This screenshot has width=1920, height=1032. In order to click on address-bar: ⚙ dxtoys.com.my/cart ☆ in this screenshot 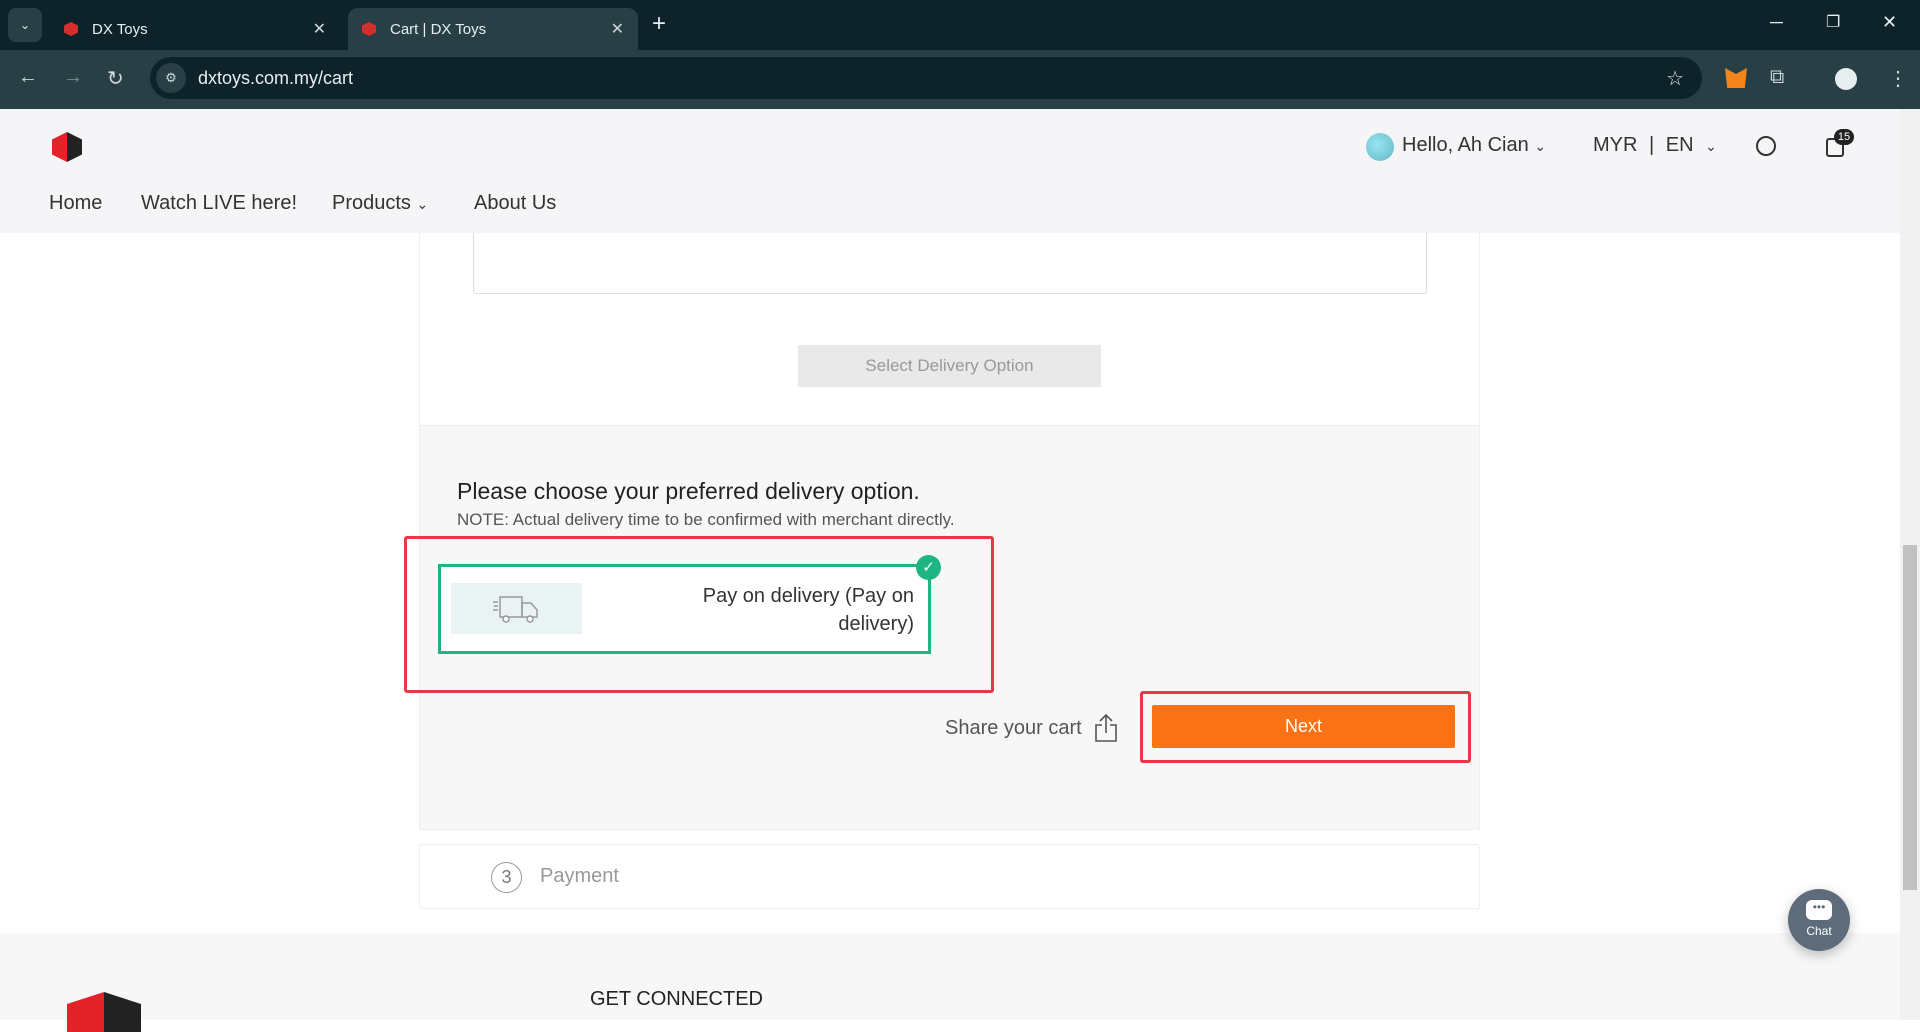, I will do `click(926, 78)`.